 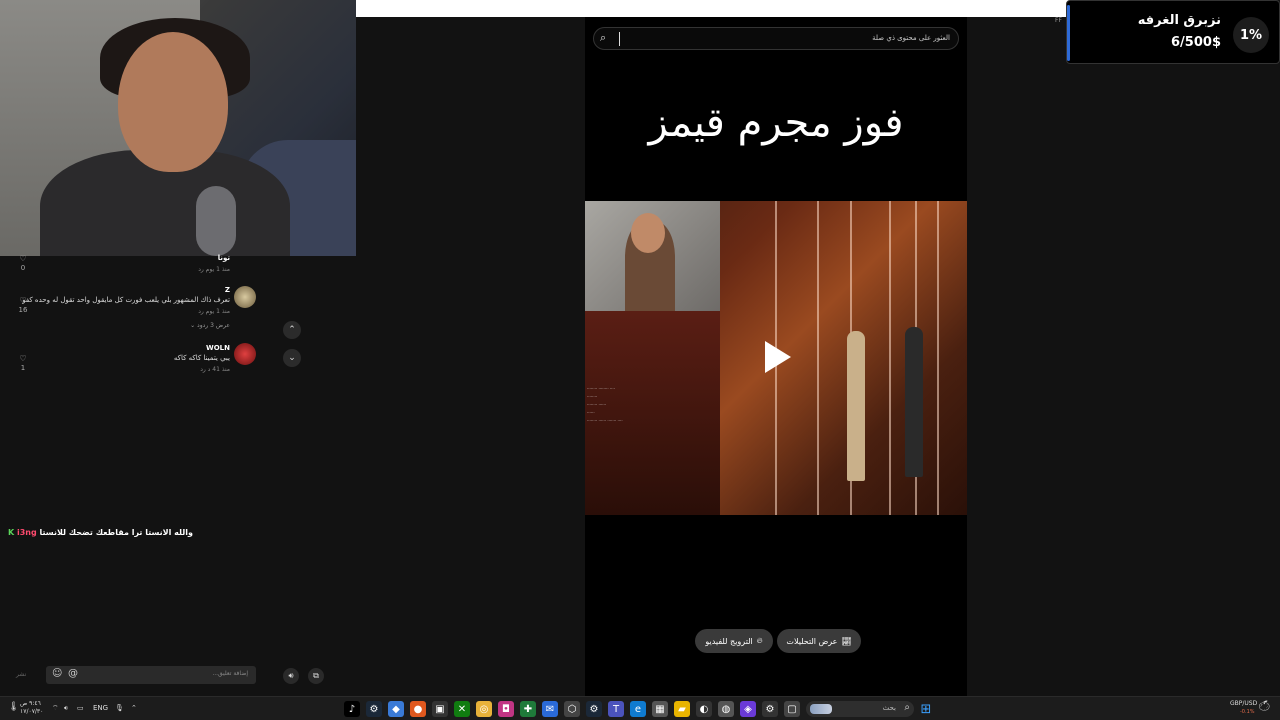 I want to click on goal-amount: 6/500$, so click(x=1196, y=42).